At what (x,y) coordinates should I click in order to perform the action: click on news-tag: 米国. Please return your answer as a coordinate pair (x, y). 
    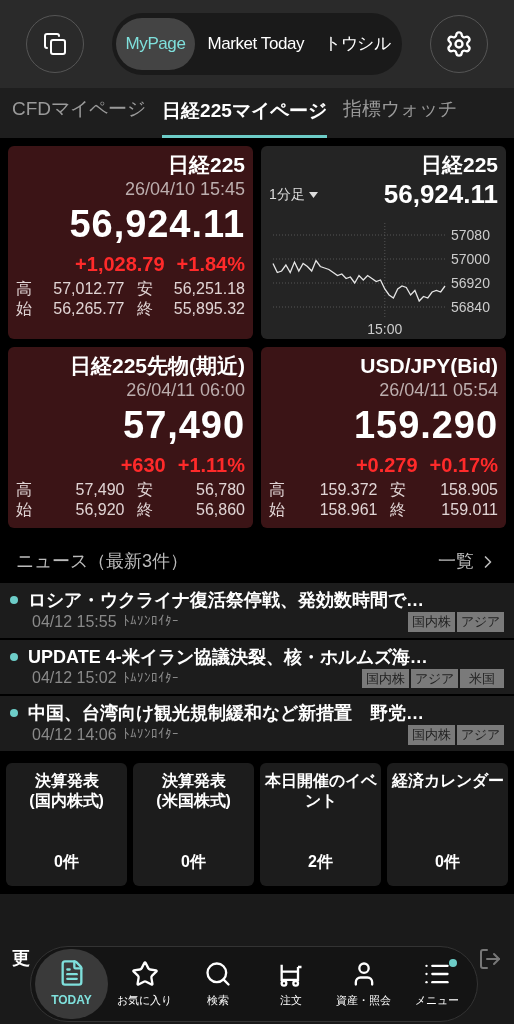
    Looking at the image, I should click on (482, 678).